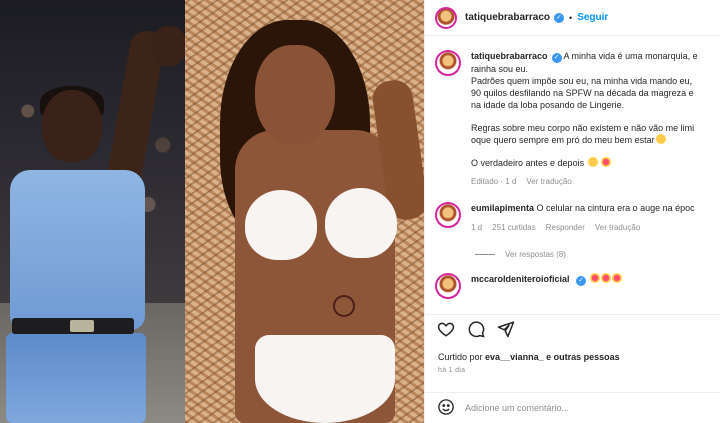 This screenshot has width=720, height=423. What do you see at coordinates (630, 56) in the screenshot?
I see `caption-line: A minha vida é uma monarquia, e` at bounding box center [630, 56].